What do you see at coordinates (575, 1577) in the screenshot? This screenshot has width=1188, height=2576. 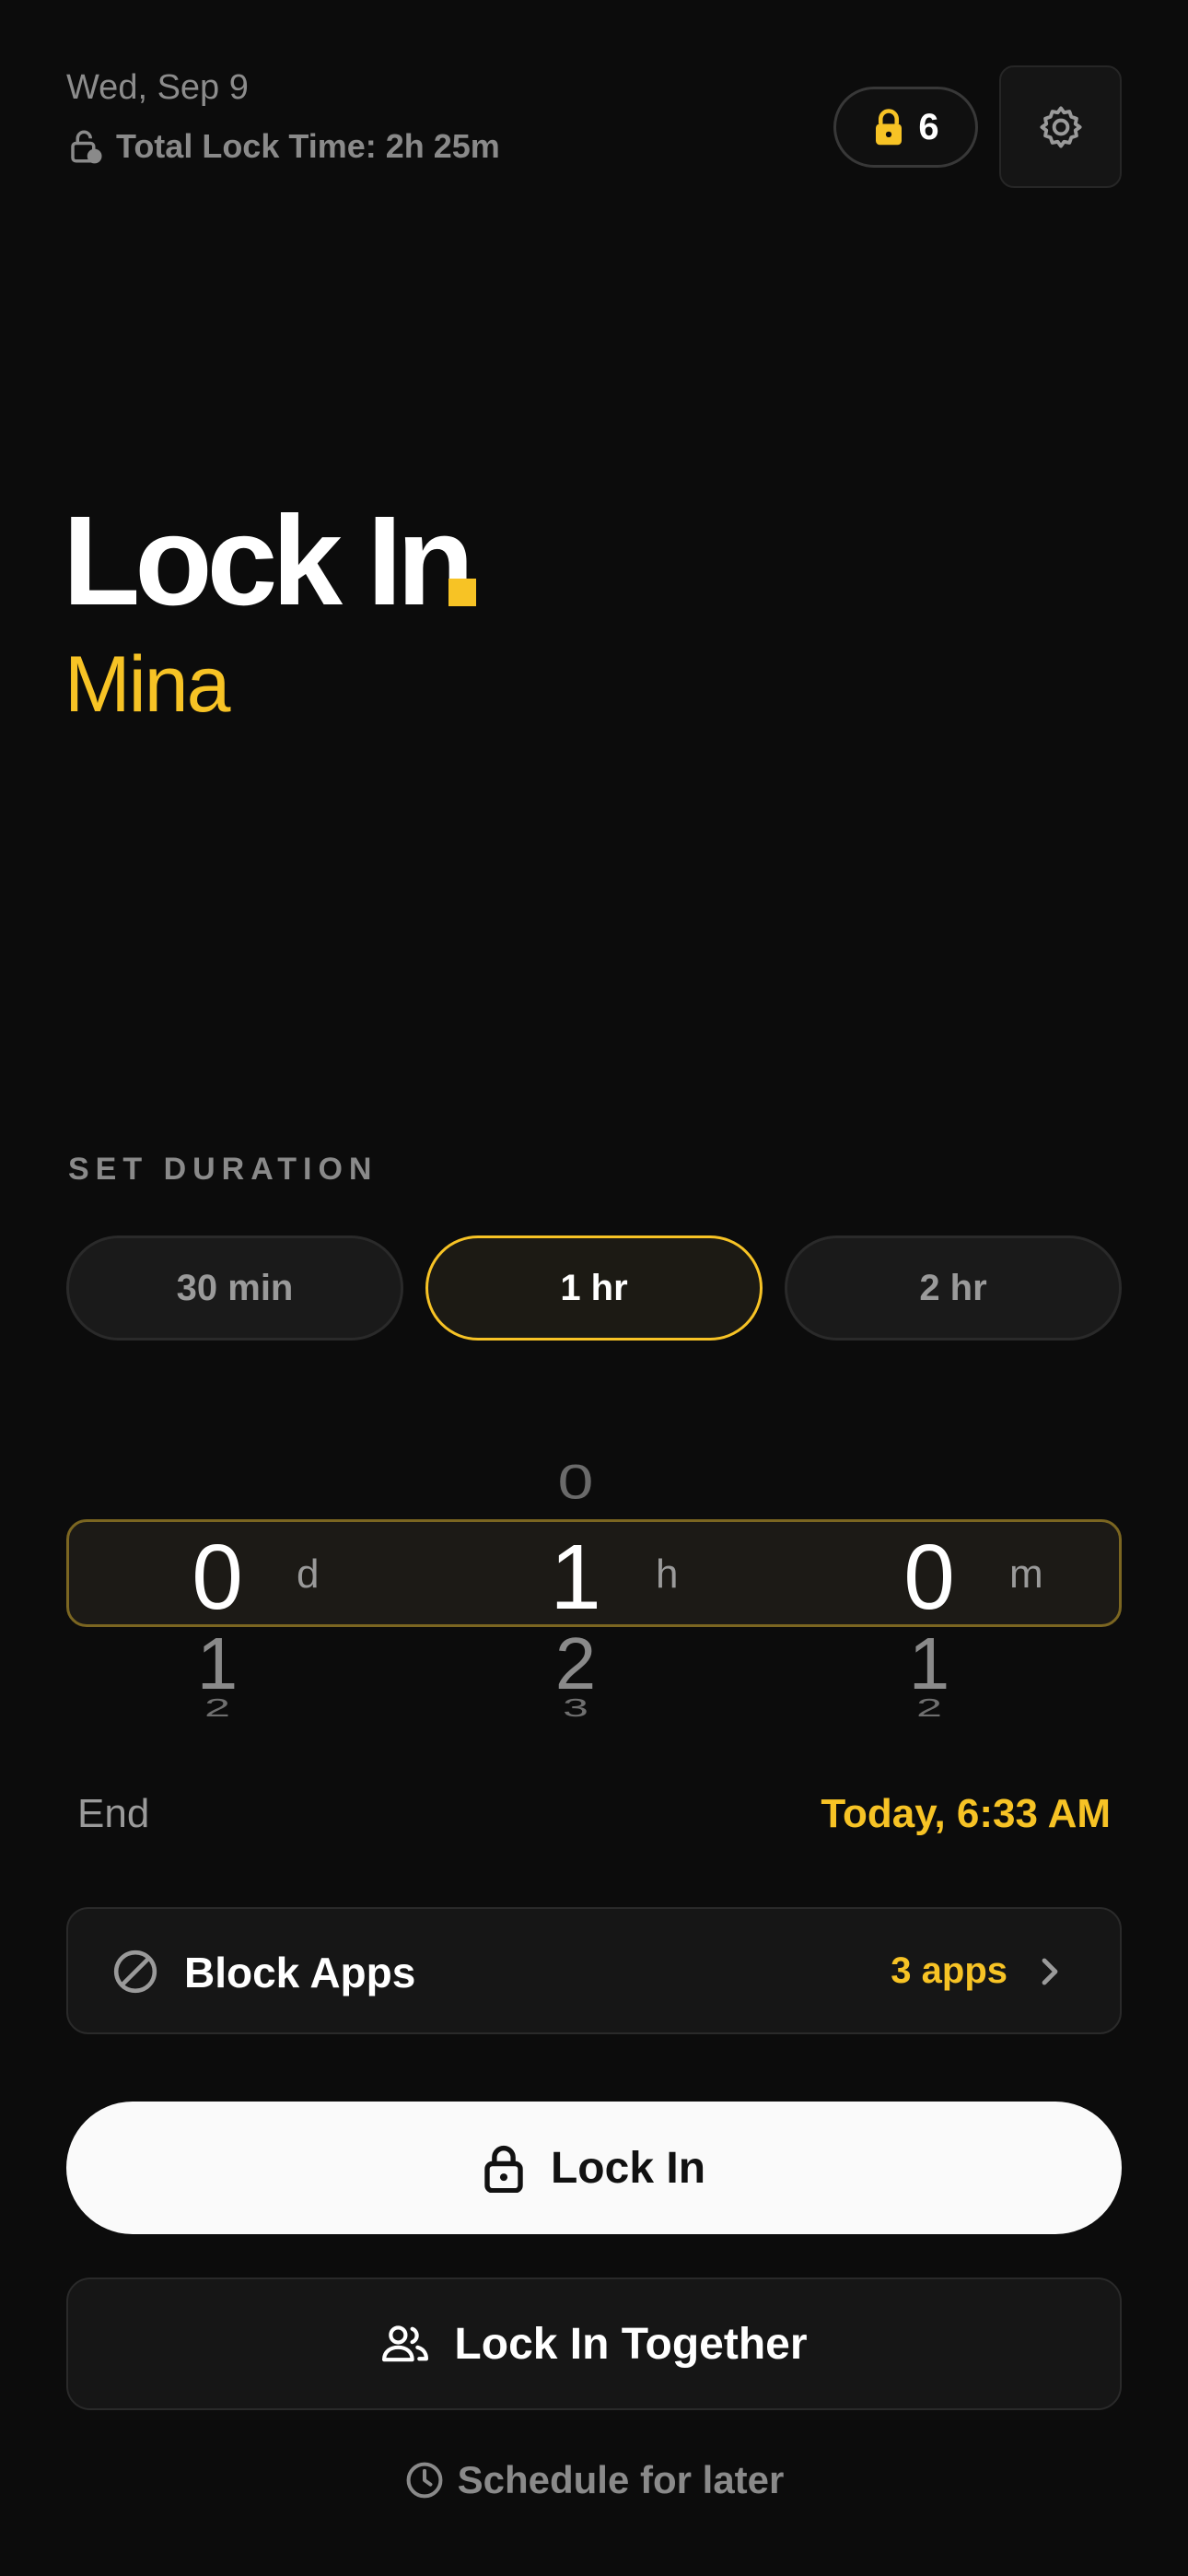 I see `hours-selected: 1` at bounding box center [575, 1577].